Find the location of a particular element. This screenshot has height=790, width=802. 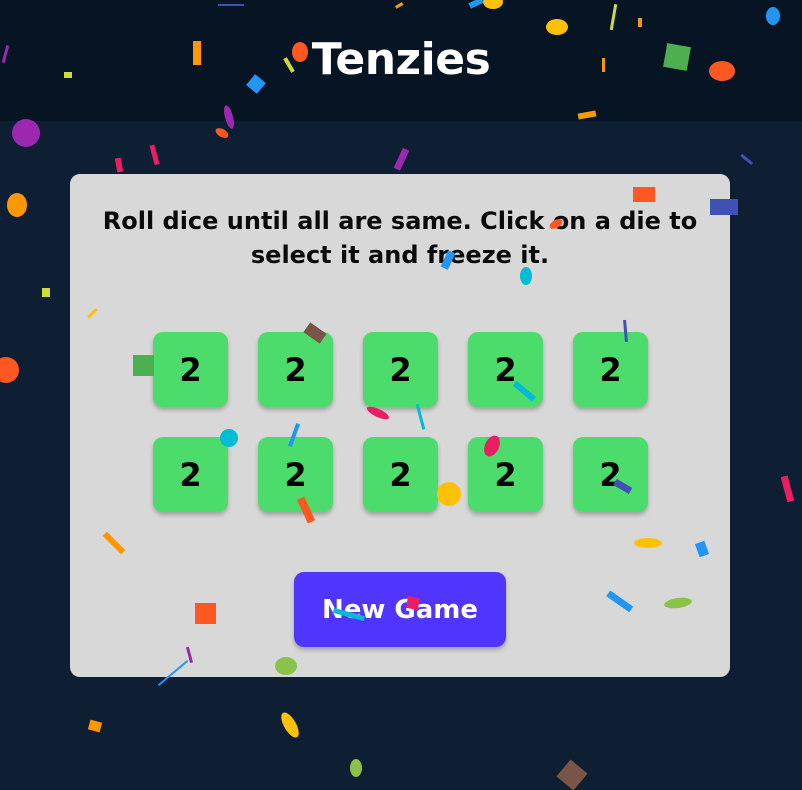

new-game-button: New Game is located at coordinates (400, 609).